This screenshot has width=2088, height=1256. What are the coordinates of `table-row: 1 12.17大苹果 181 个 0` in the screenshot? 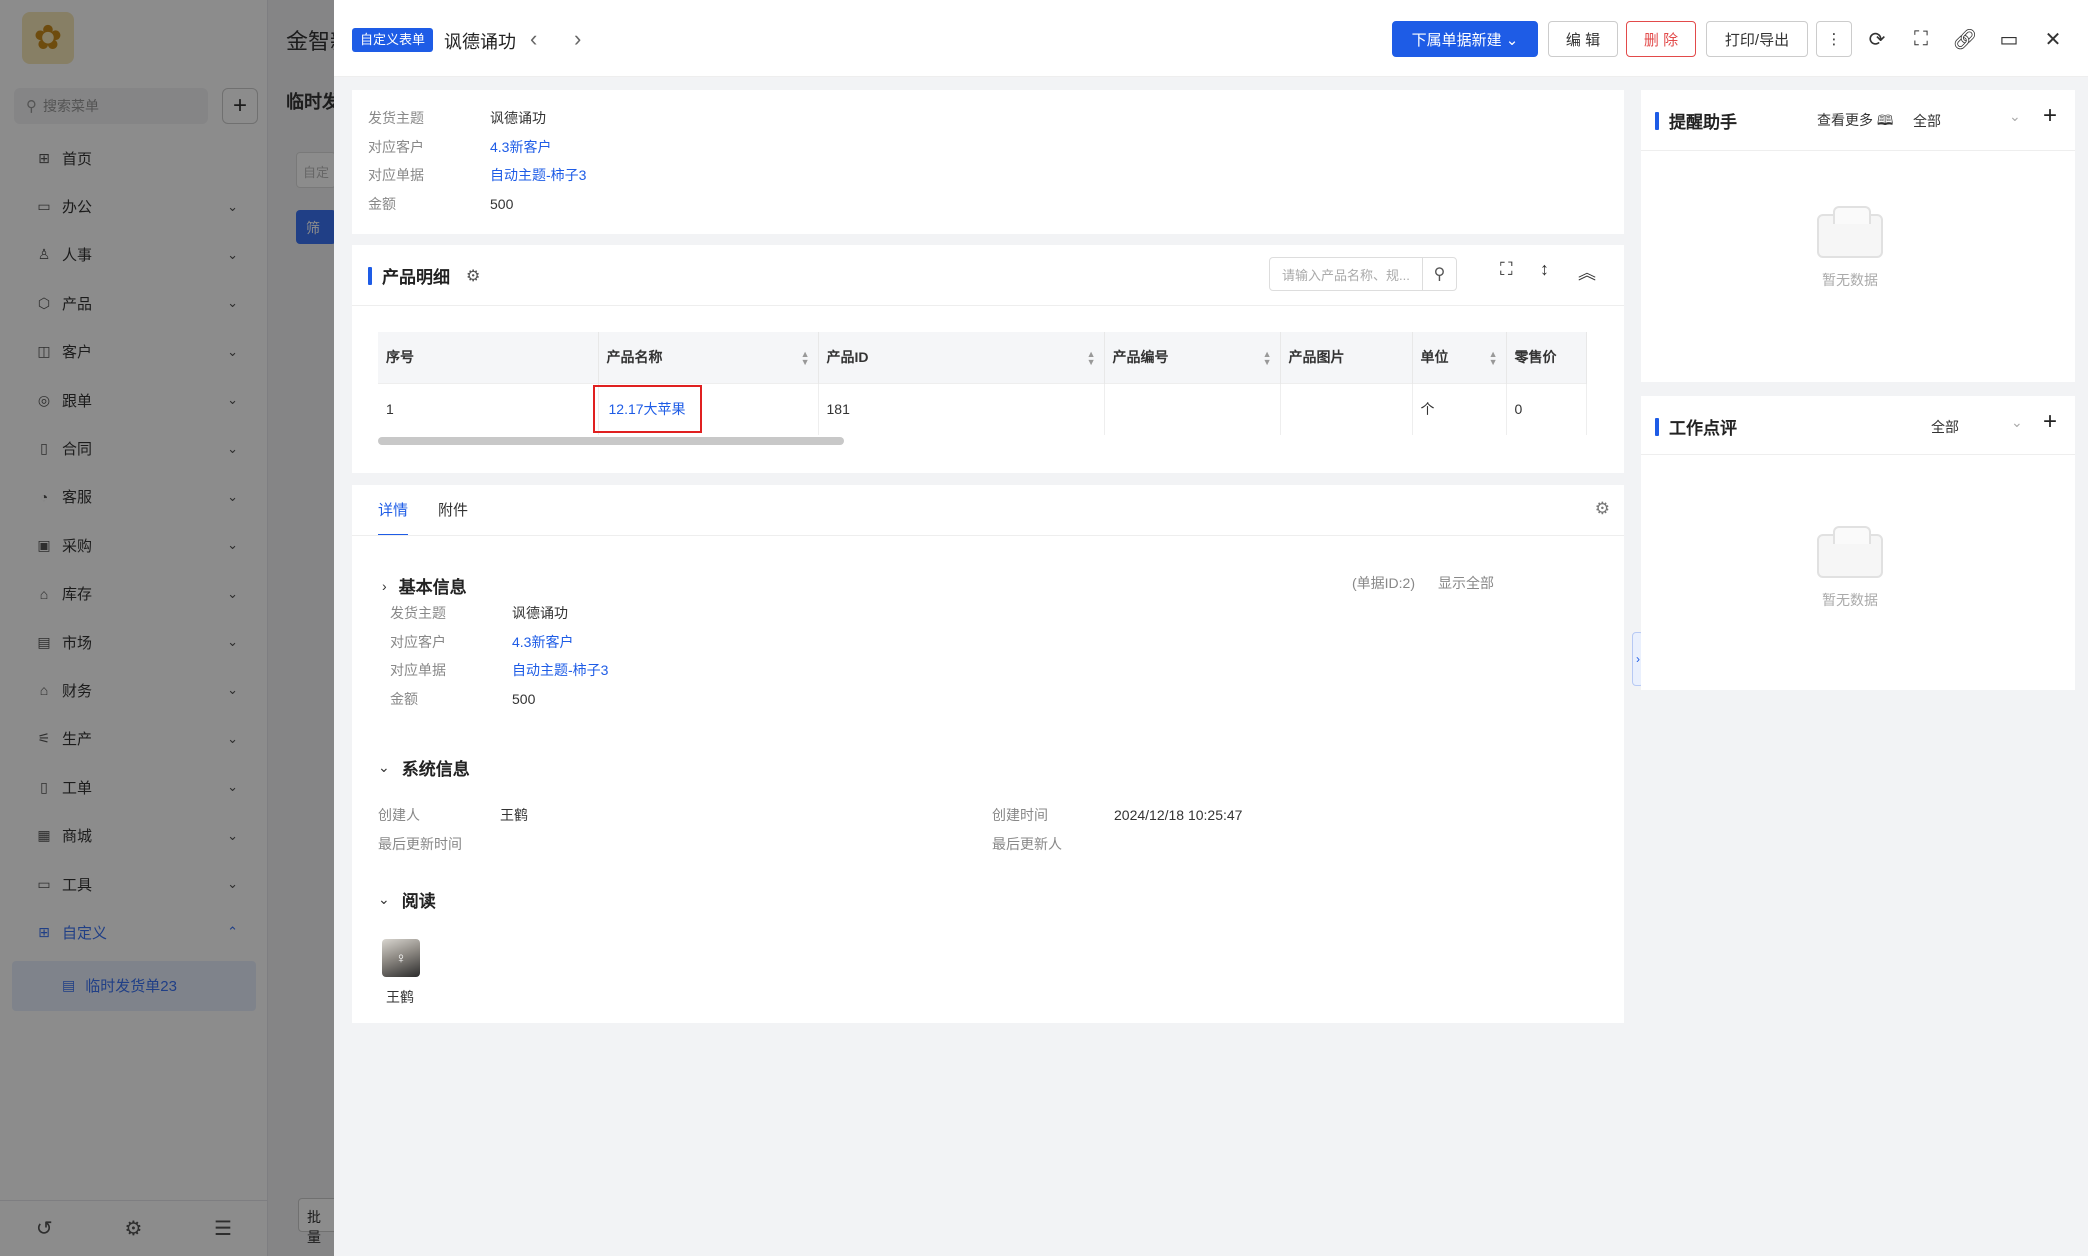 It's located at (982, 408).